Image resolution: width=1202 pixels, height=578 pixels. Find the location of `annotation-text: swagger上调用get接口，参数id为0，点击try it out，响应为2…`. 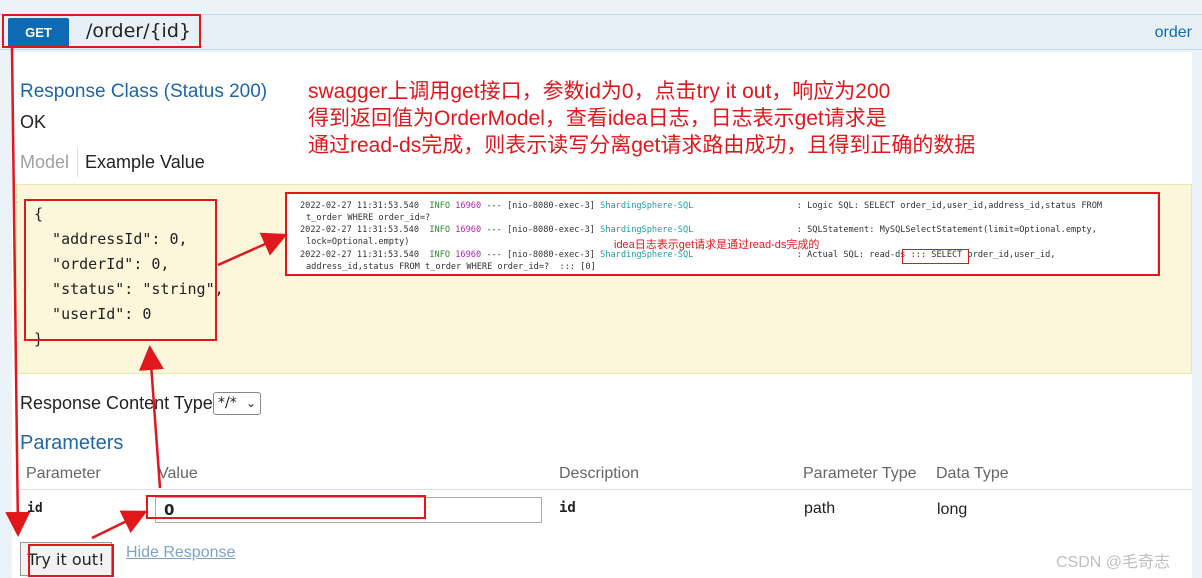

annotation-text: swagger上调用get接口，参数id为0，点击try it out，响应为2… is located at coordinates (641, 118).